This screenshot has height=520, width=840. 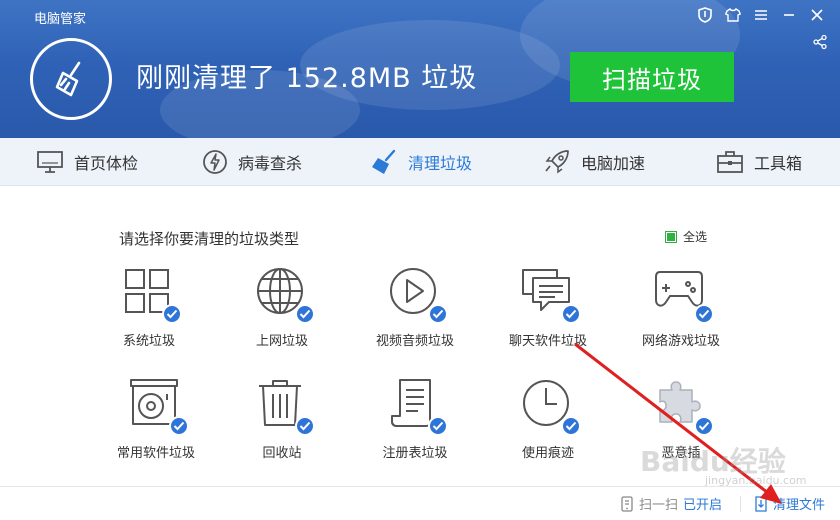 I want to click on category-usage-traces: 使用痕迹, so click(x=548, y=418).